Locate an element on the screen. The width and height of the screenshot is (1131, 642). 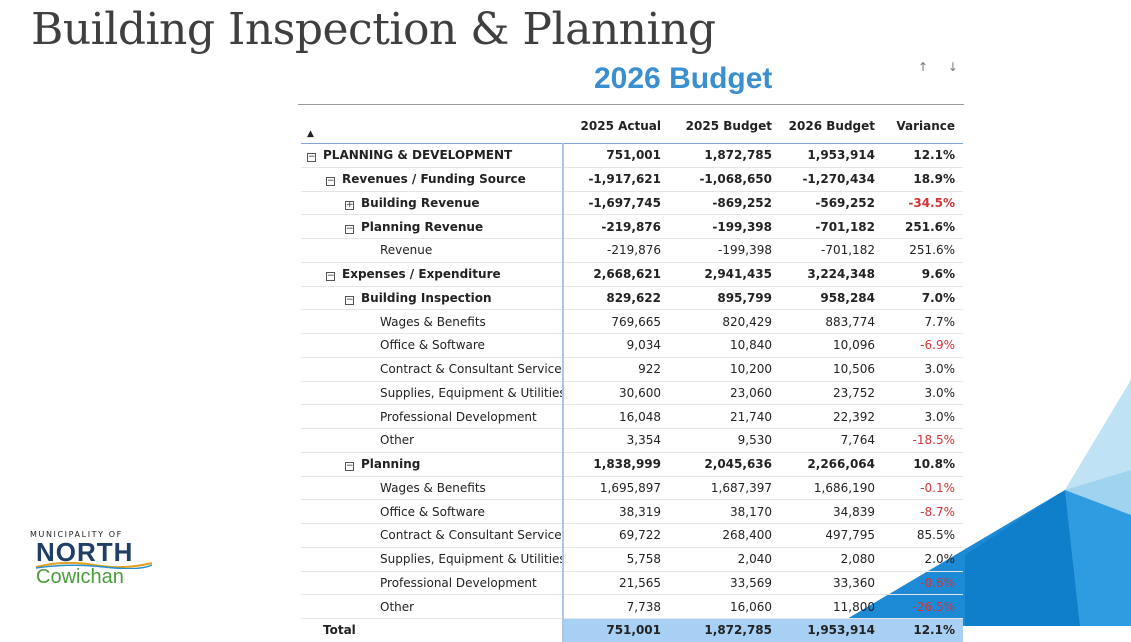
cell-2026-budget: -1,270,434 is located at coordinates (831, 179).